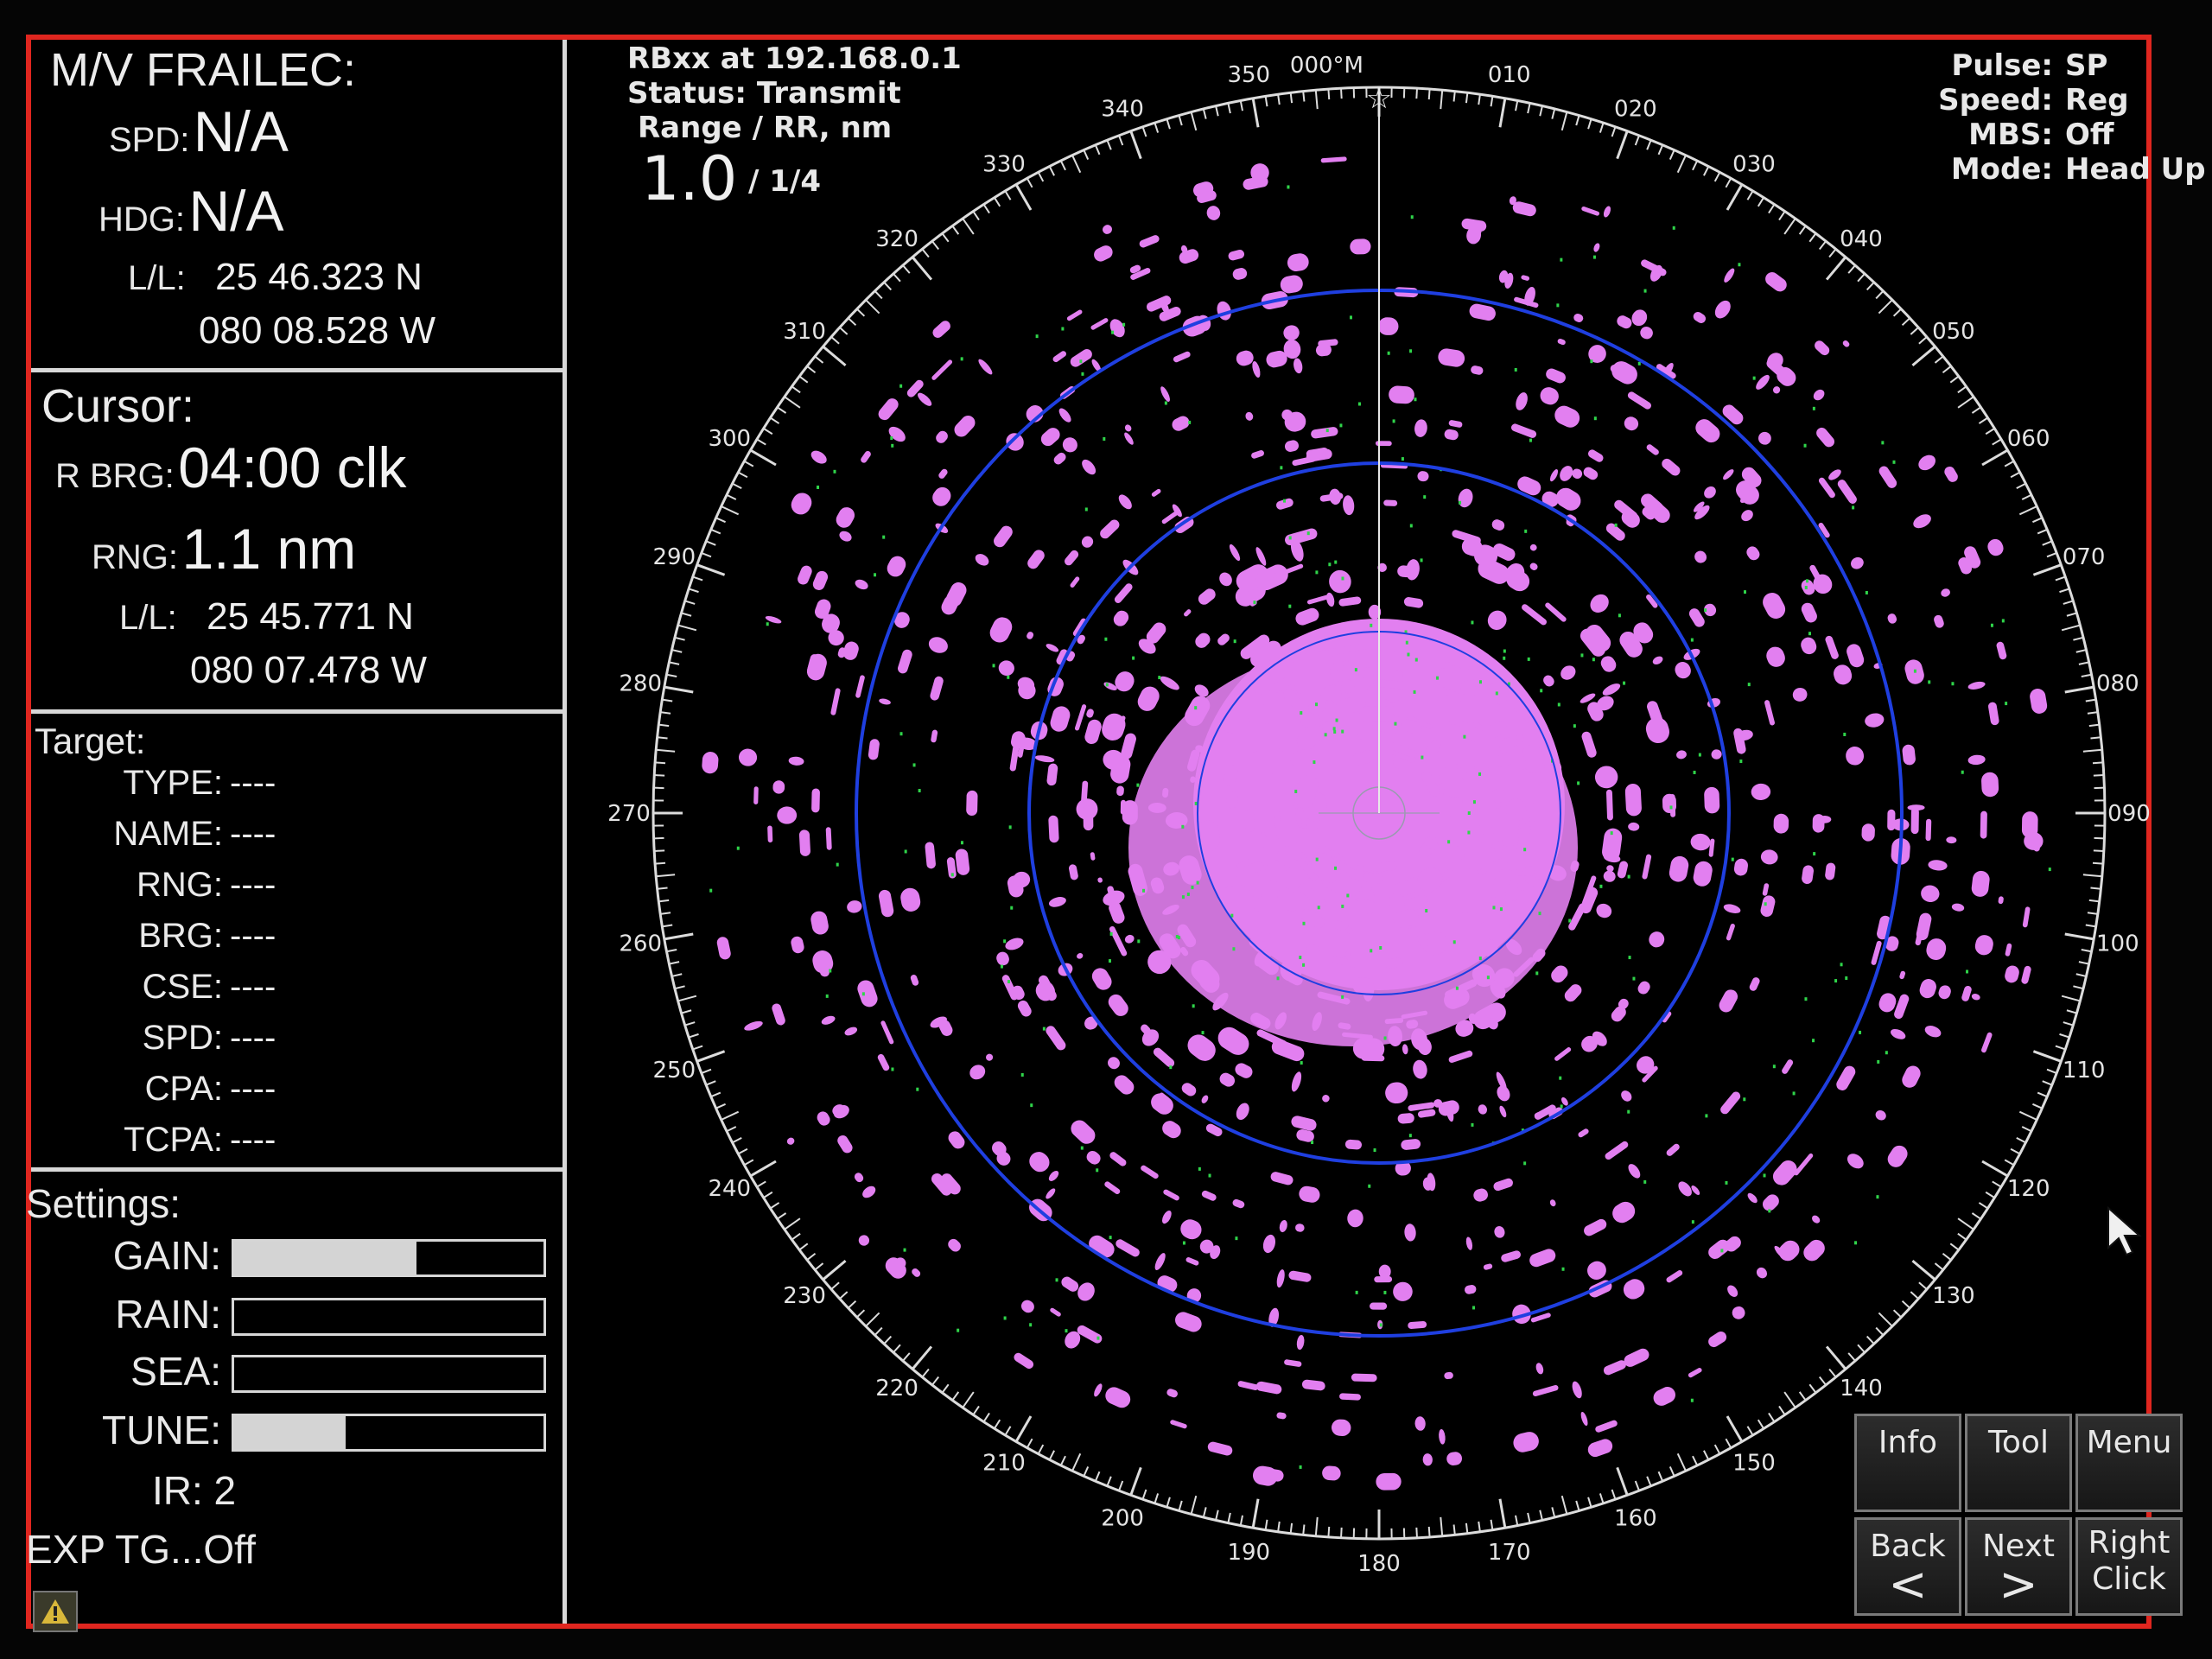  Describe the element at coordinates (55, 1611) in the screenshot. I see `warning-icon` at that location.